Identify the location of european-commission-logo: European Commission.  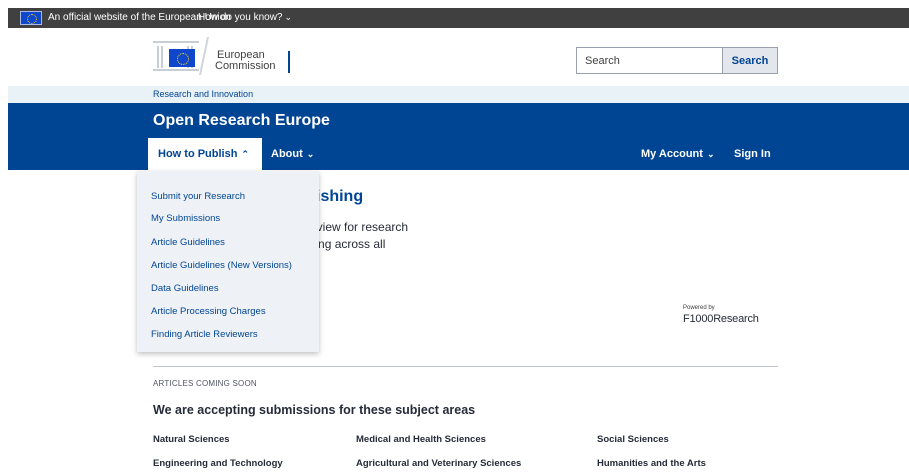
(225, 56).